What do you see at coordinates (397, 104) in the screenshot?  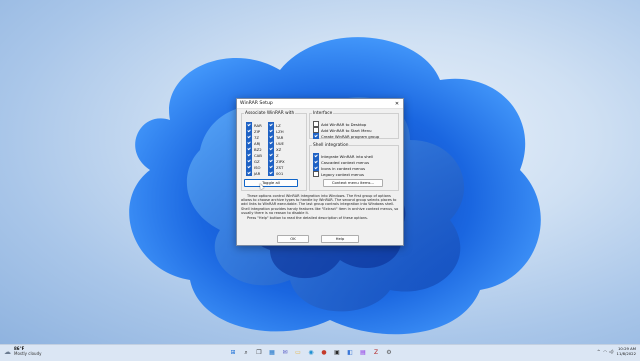 I see `close-icon: ✕` at bounding box center [397, 104].